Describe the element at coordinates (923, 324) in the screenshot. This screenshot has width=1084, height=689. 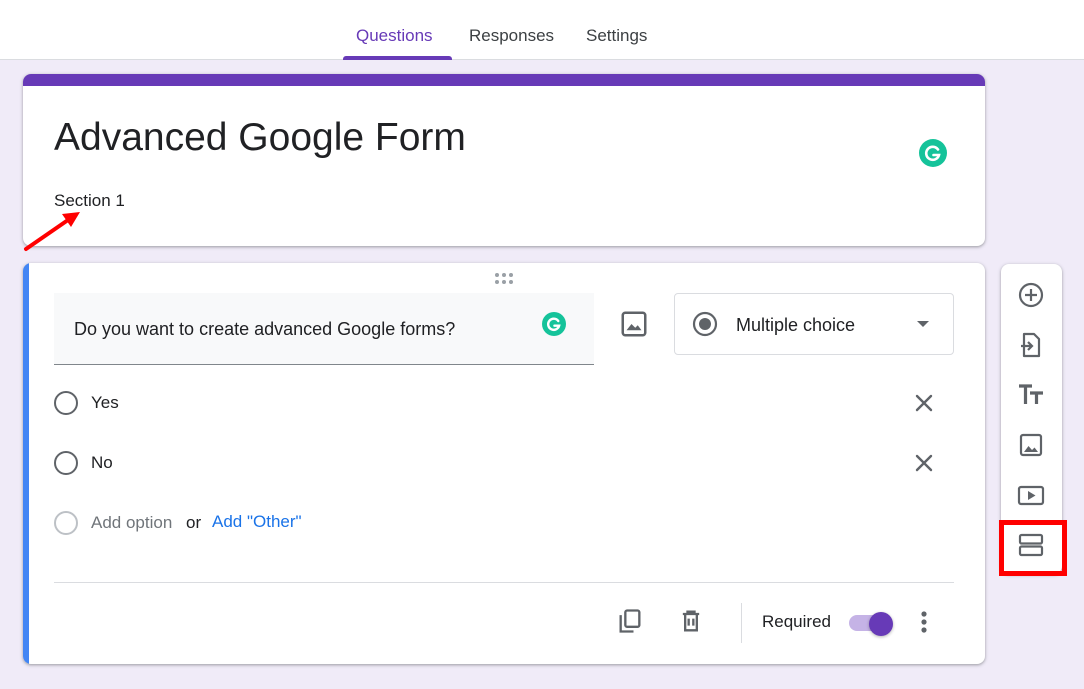
I see `dropdown-arrow-icon` at that location.